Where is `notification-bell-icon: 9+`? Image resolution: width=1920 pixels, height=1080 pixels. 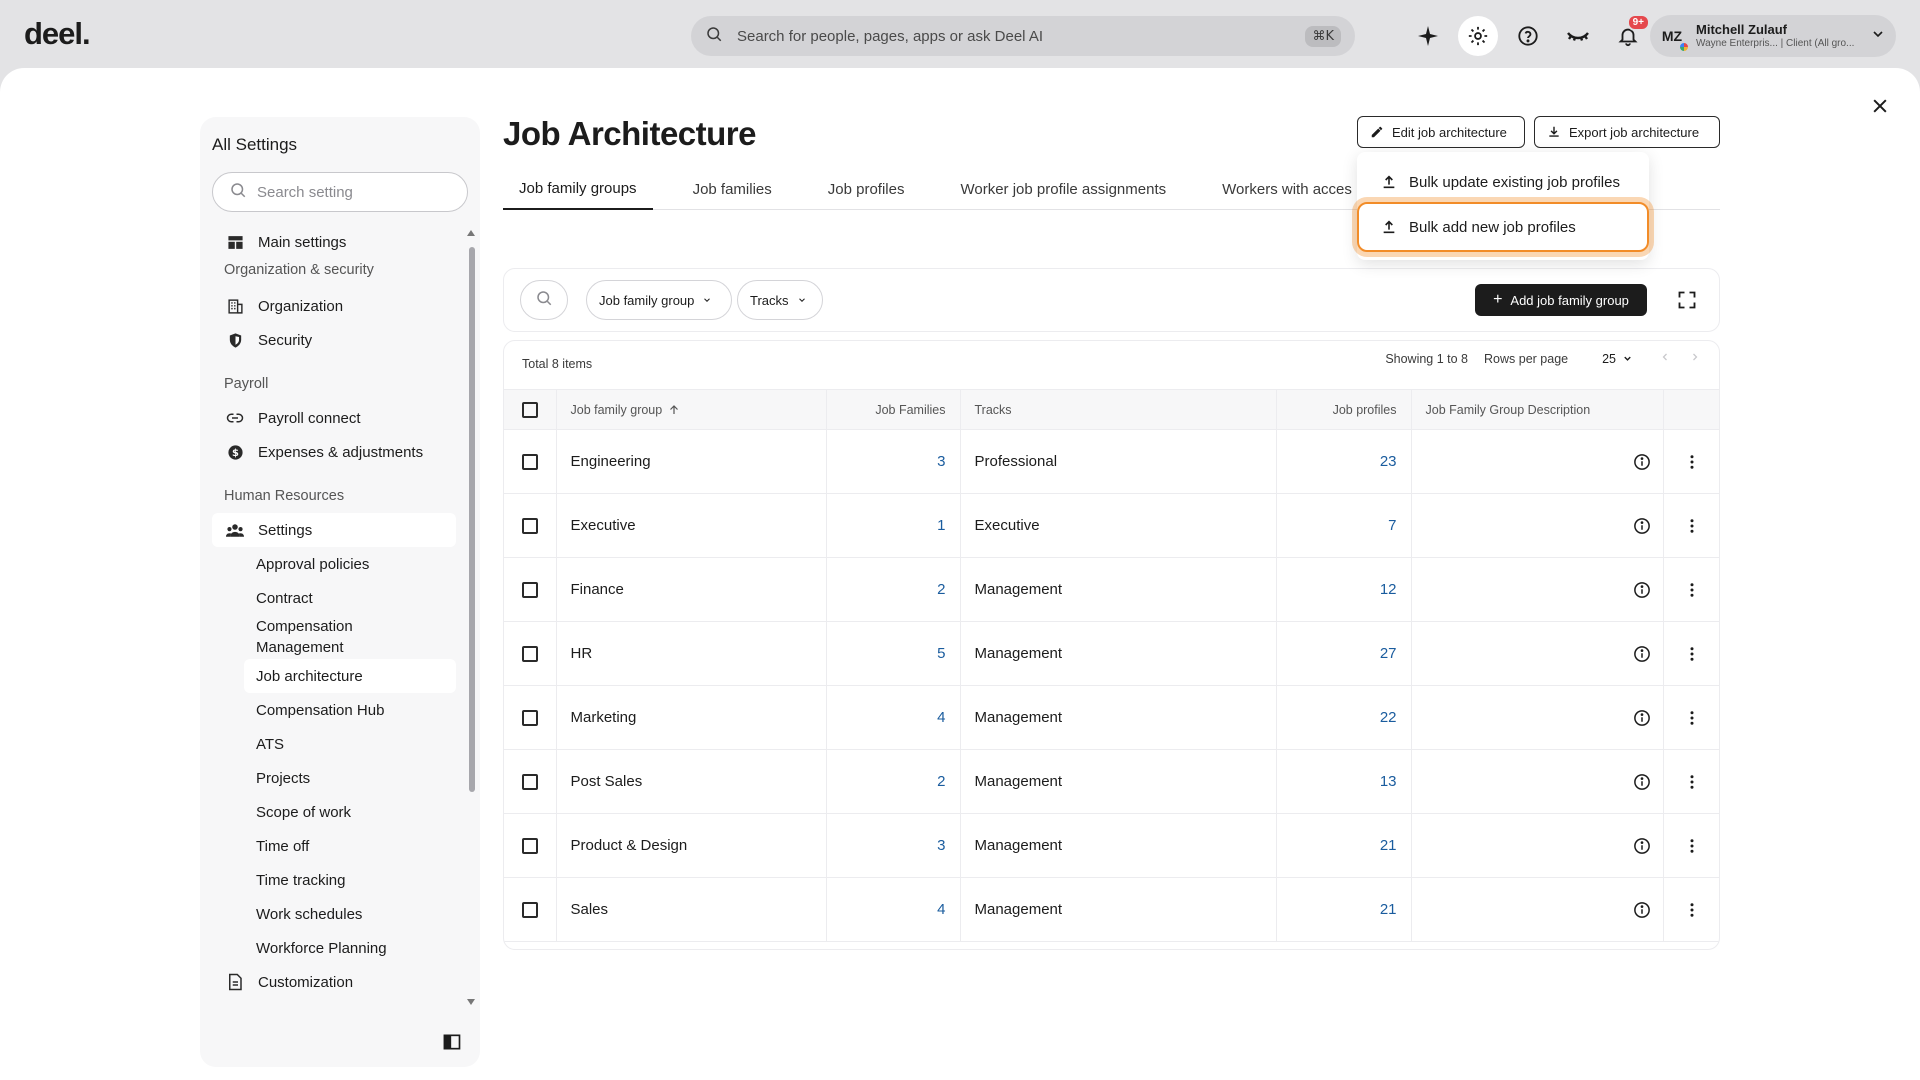 notification-bell-icon: 9+ is located at coordinates (1629, 35).